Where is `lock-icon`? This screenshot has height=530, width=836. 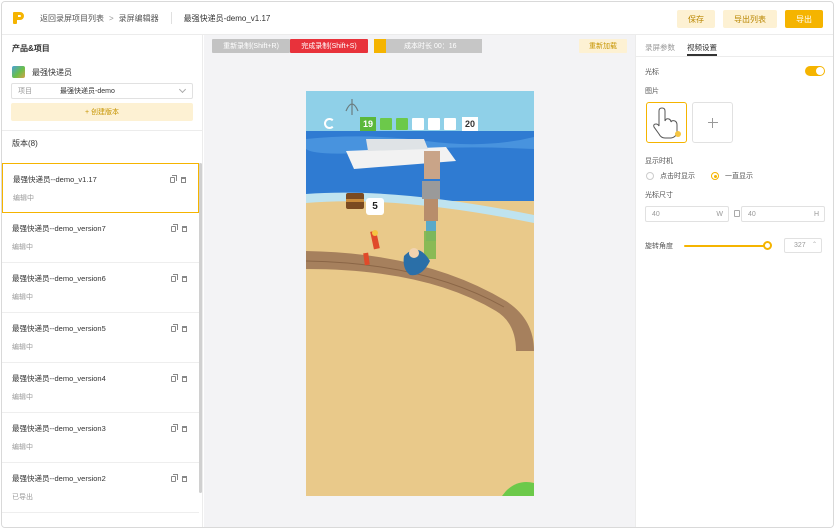 lock-icon is located at coordinates (737, 213).